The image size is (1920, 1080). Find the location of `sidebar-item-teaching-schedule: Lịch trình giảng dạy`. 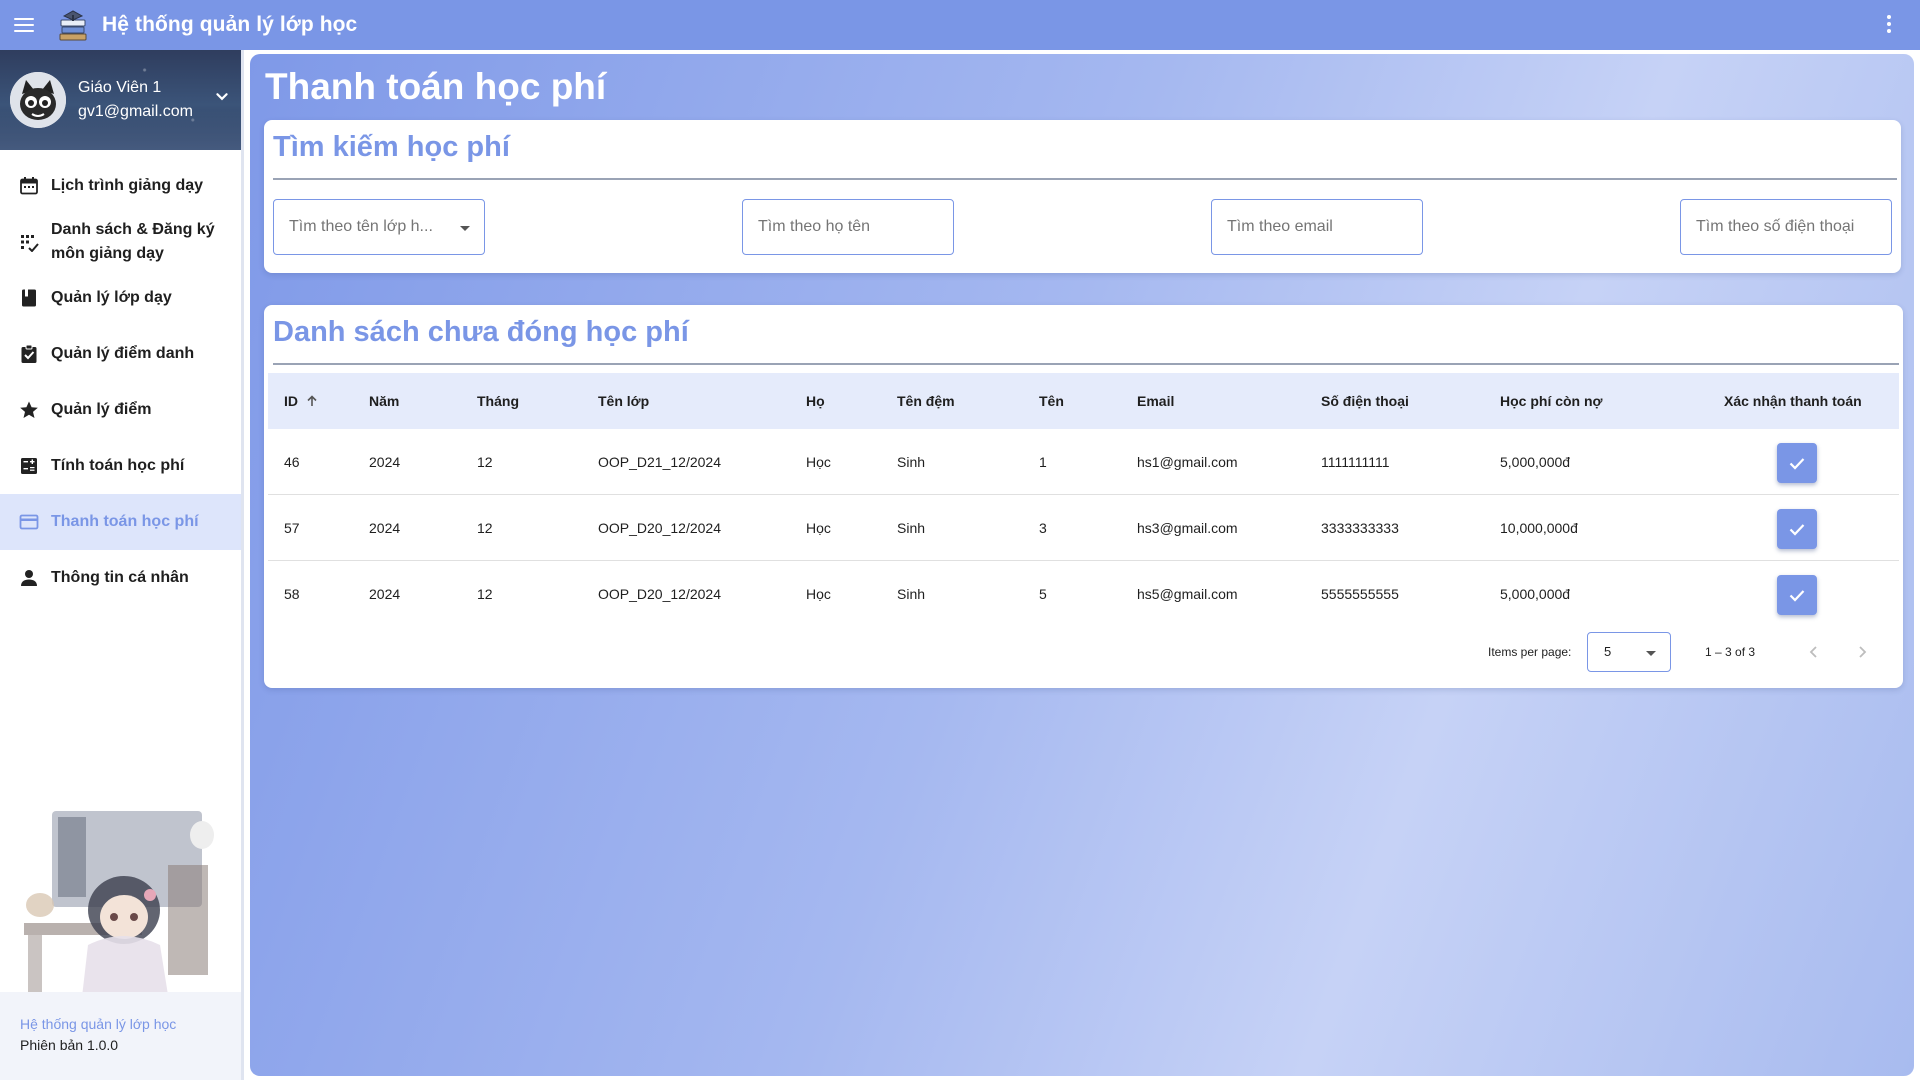

sidebar-item-teaching-schedule: Lịch trình giảng dạy is located at coordinates (120, 186).